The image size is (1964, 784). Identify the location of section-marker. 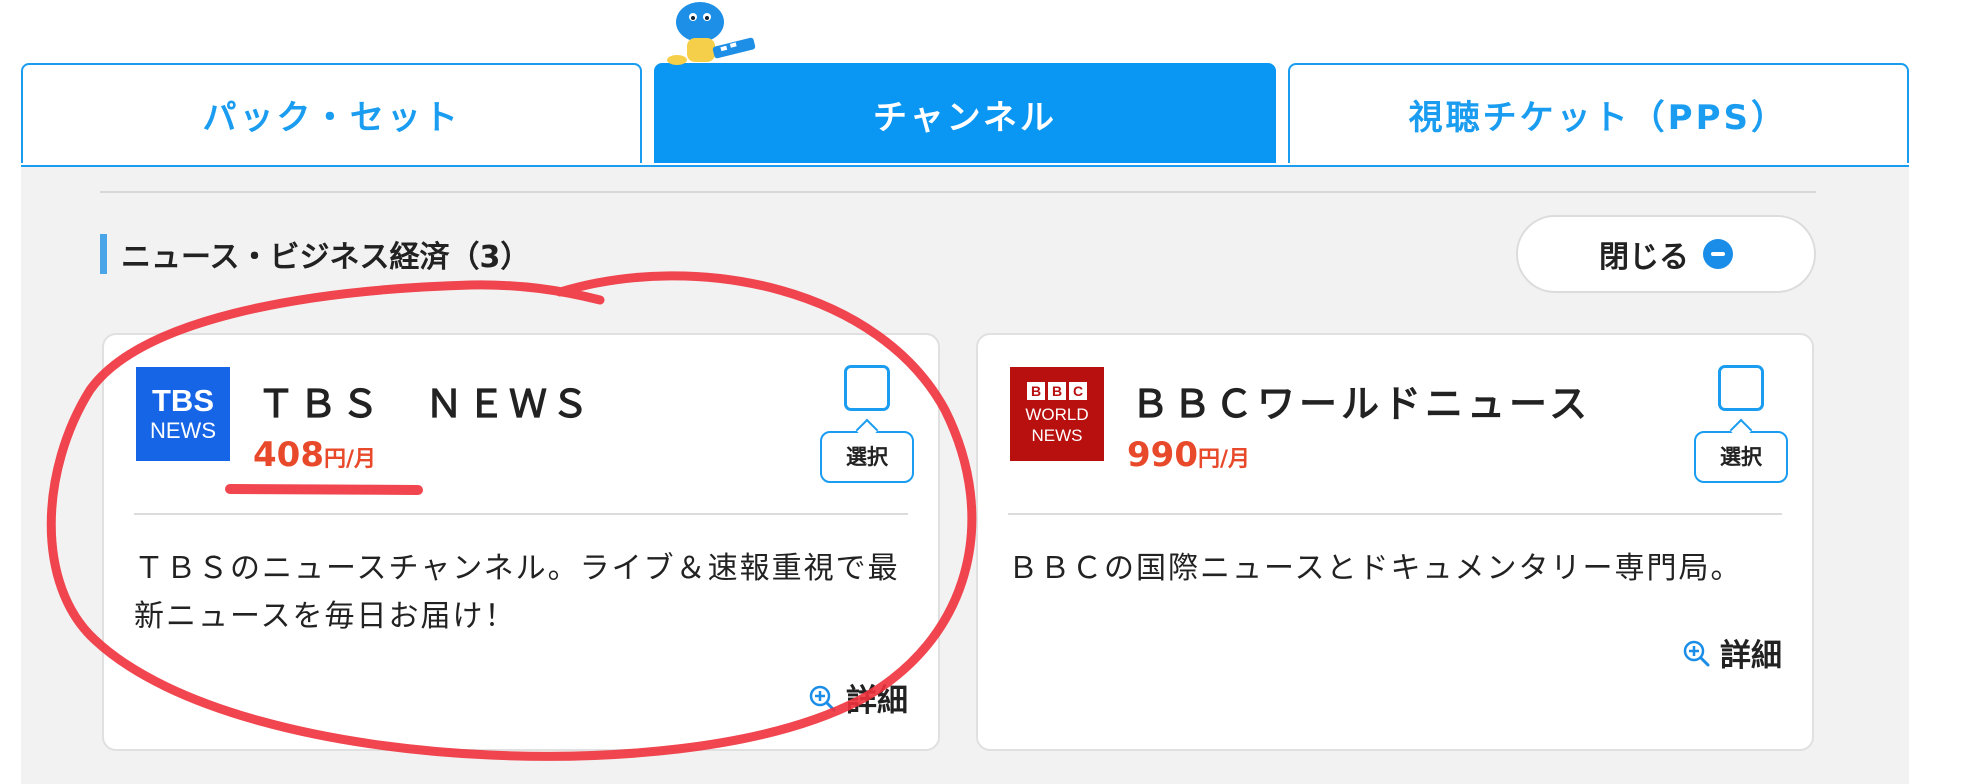
(103, 254).